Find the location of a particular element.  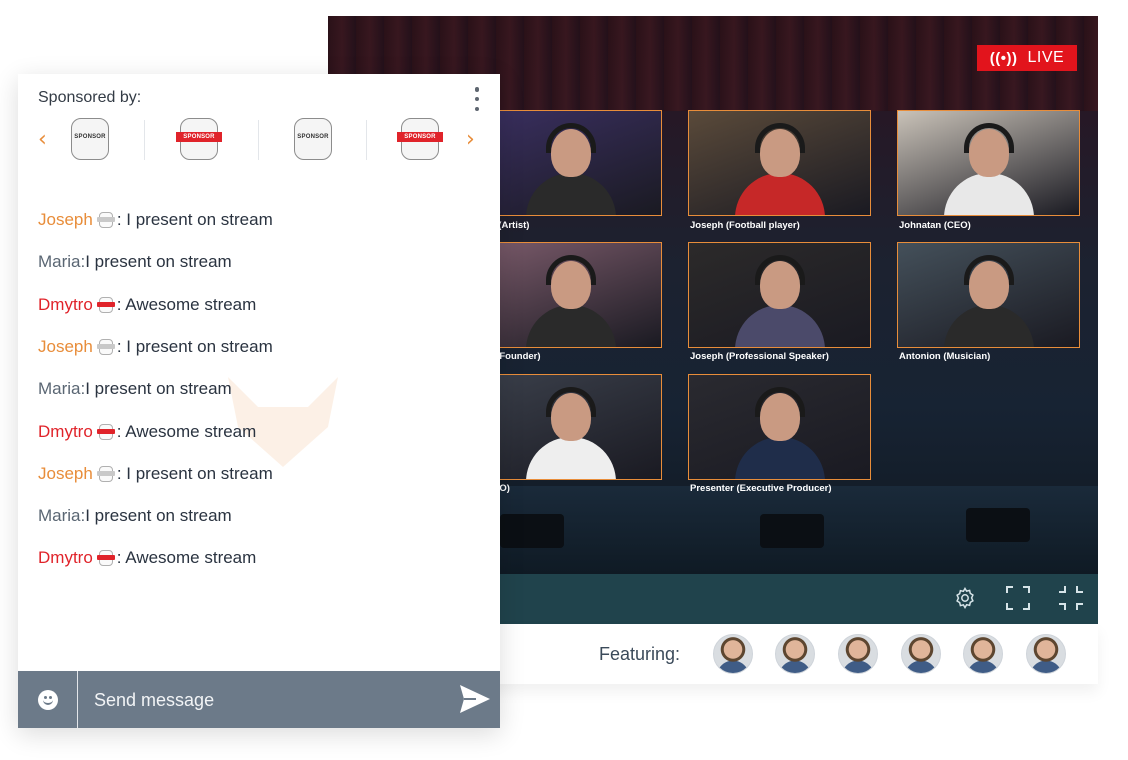

gear-icon is located at coordinates (965, 598).